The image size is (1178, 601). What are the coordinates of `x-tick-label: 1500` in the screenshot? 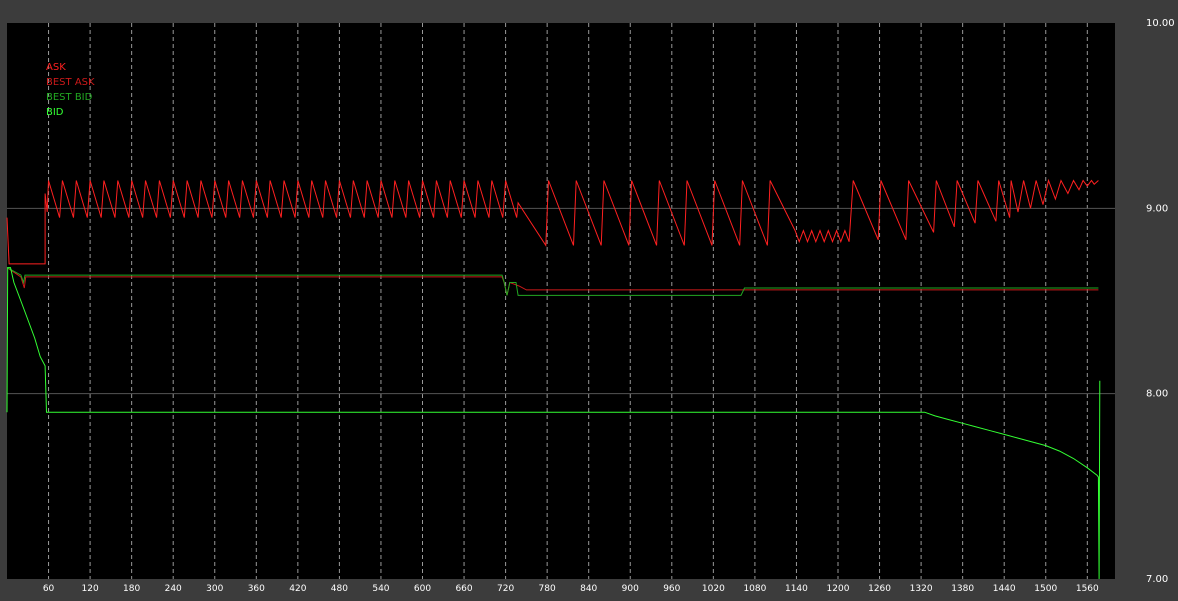 It's located at (1045, 589).